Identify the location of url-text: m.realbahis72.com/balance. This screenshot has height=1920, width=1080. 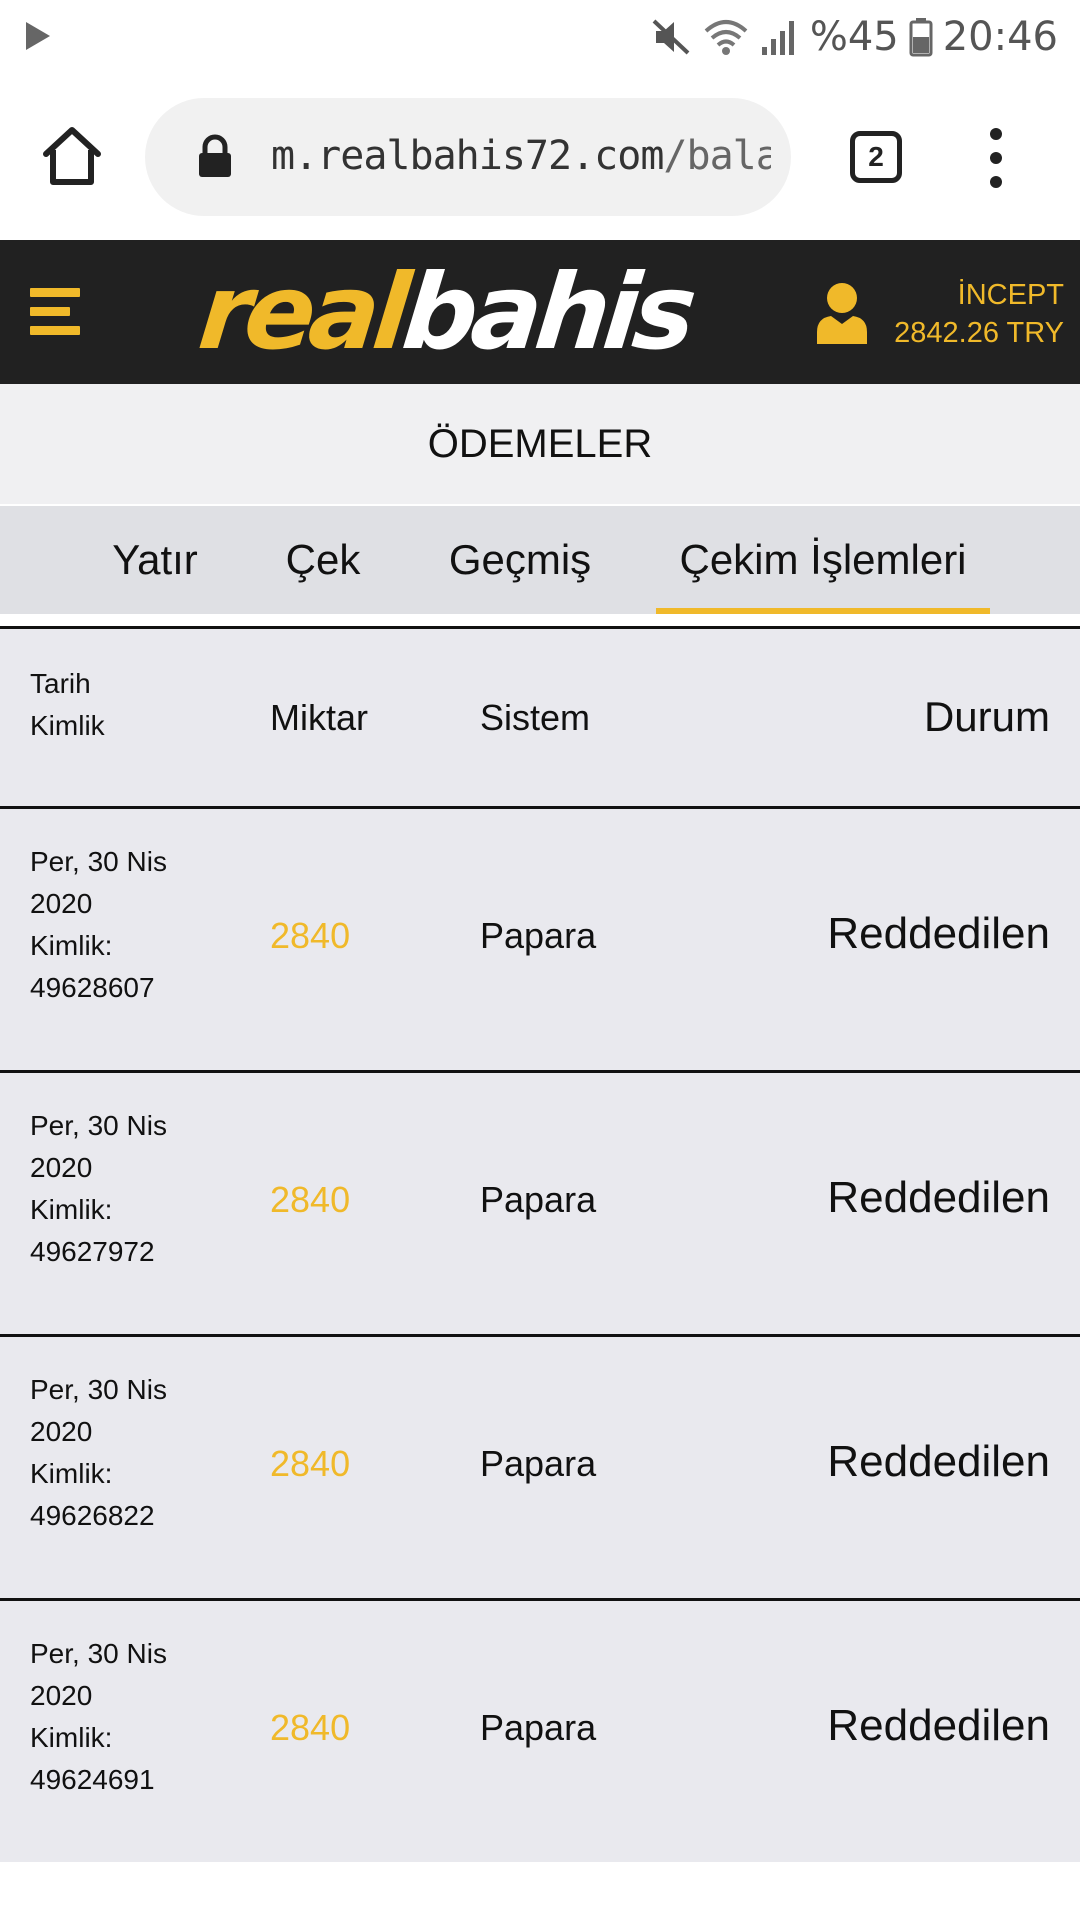
(521, 156).